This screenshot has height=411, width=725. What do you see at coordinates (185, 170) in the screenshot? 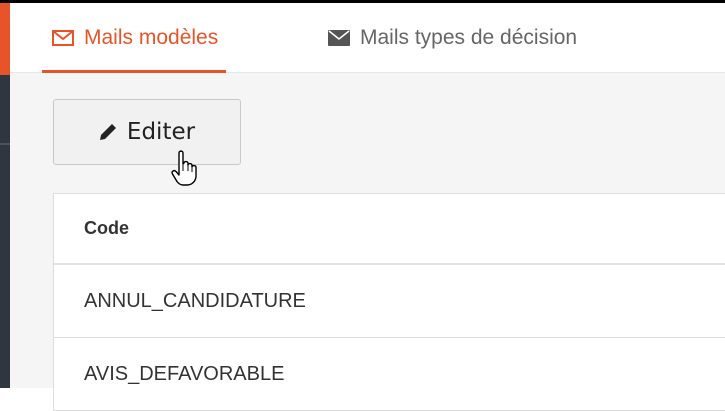
I see `hand-pointer-cursor-icon` at bounding box center [185, 170].